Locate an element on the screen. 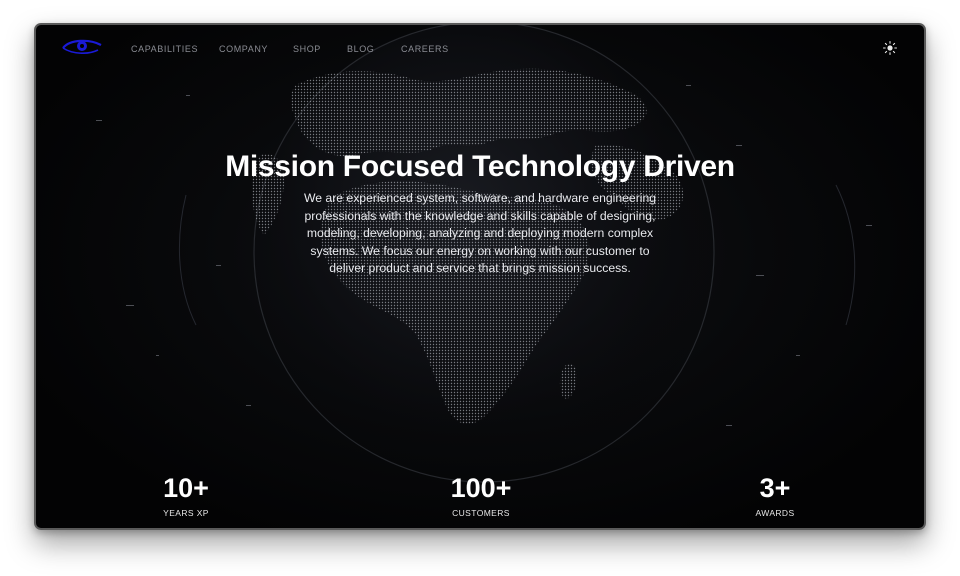 This screenshot has height=576, width=960. stat-value: 100+ is located at coordinates (481, 488).